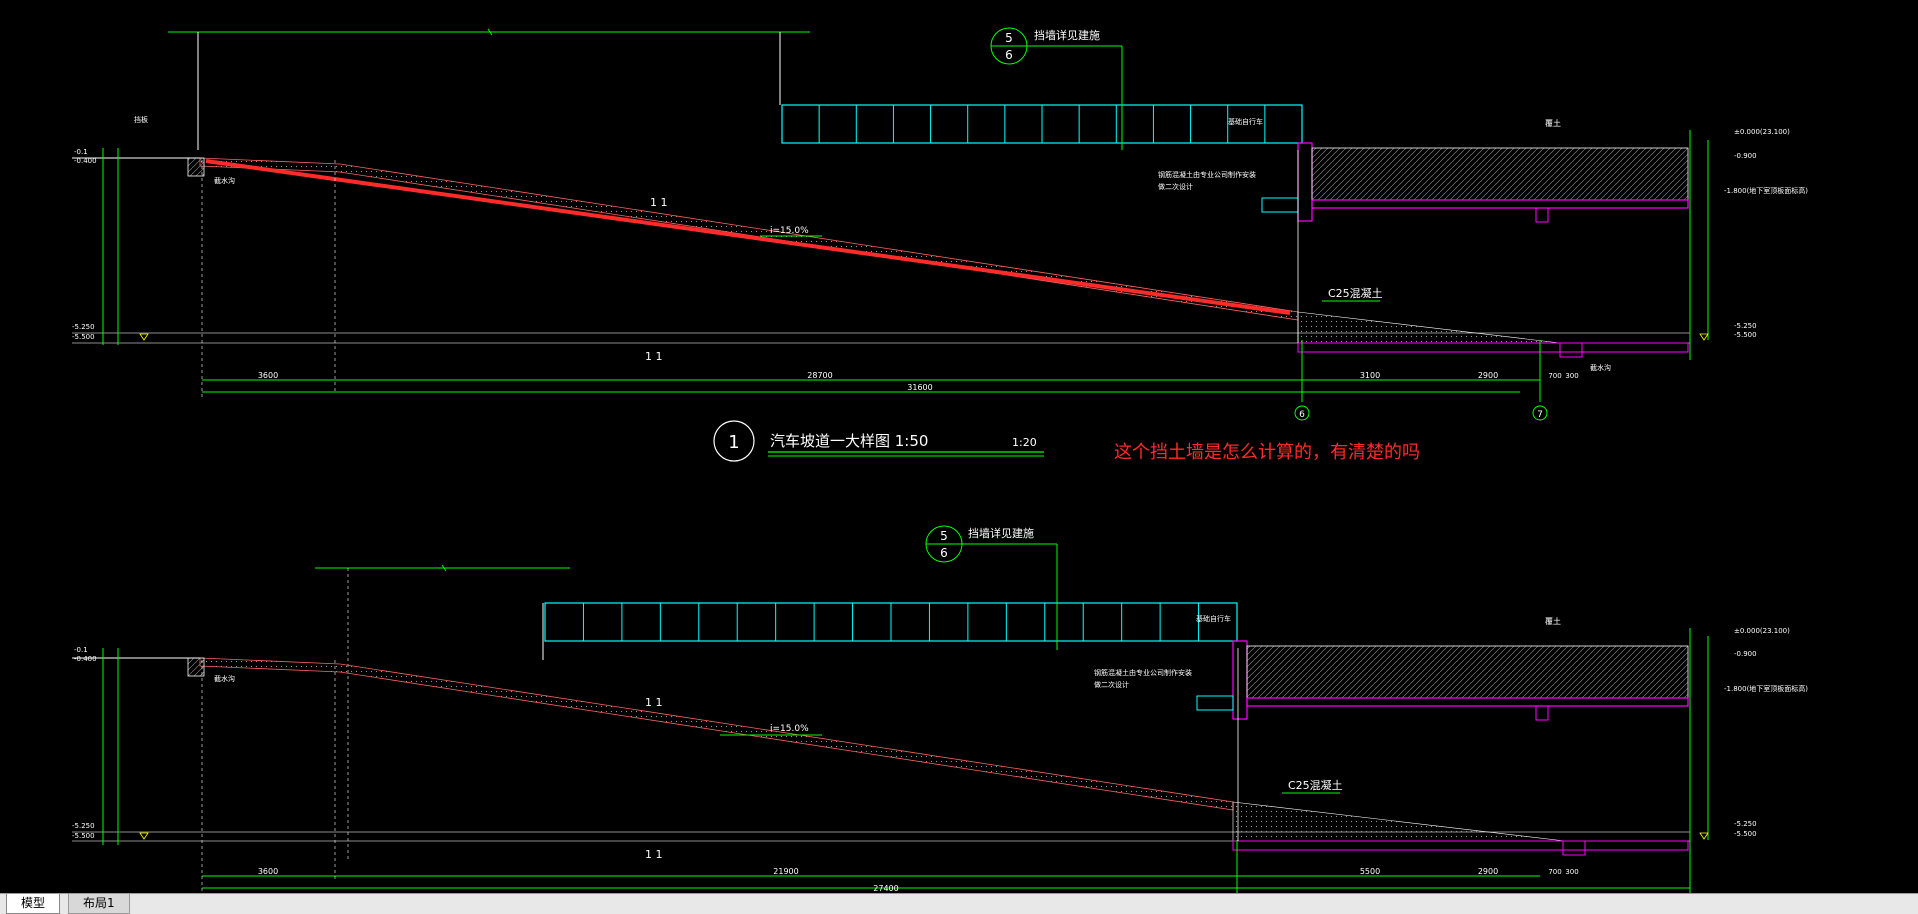 The height and width of the screenshot is (914, 1918). Describe the element at coordinates (1024, 442) in the screenshot. I see `drawing-scale: 1:20` at that location.